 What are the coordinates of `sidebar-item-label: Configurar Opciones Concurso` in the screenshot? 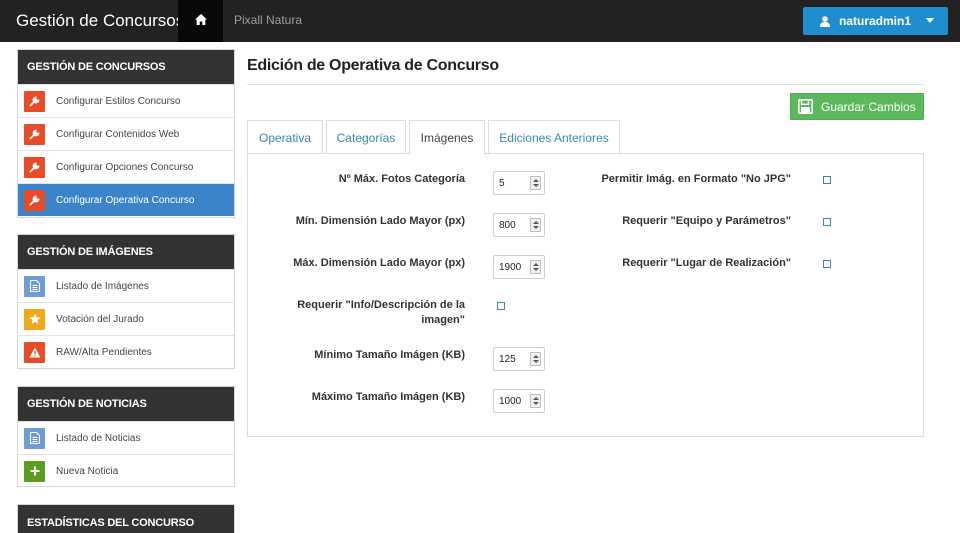 It's located at (125, 167).